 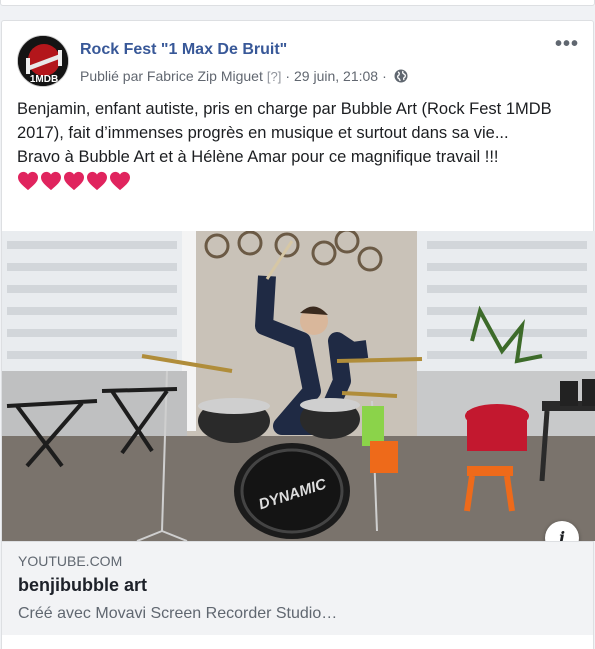 What do you see at coordinates (183, 50) in the screenshot?
I see `page-name-link: Rock Fest "1 Max De Bruit"` at bounding box center [183, 50].